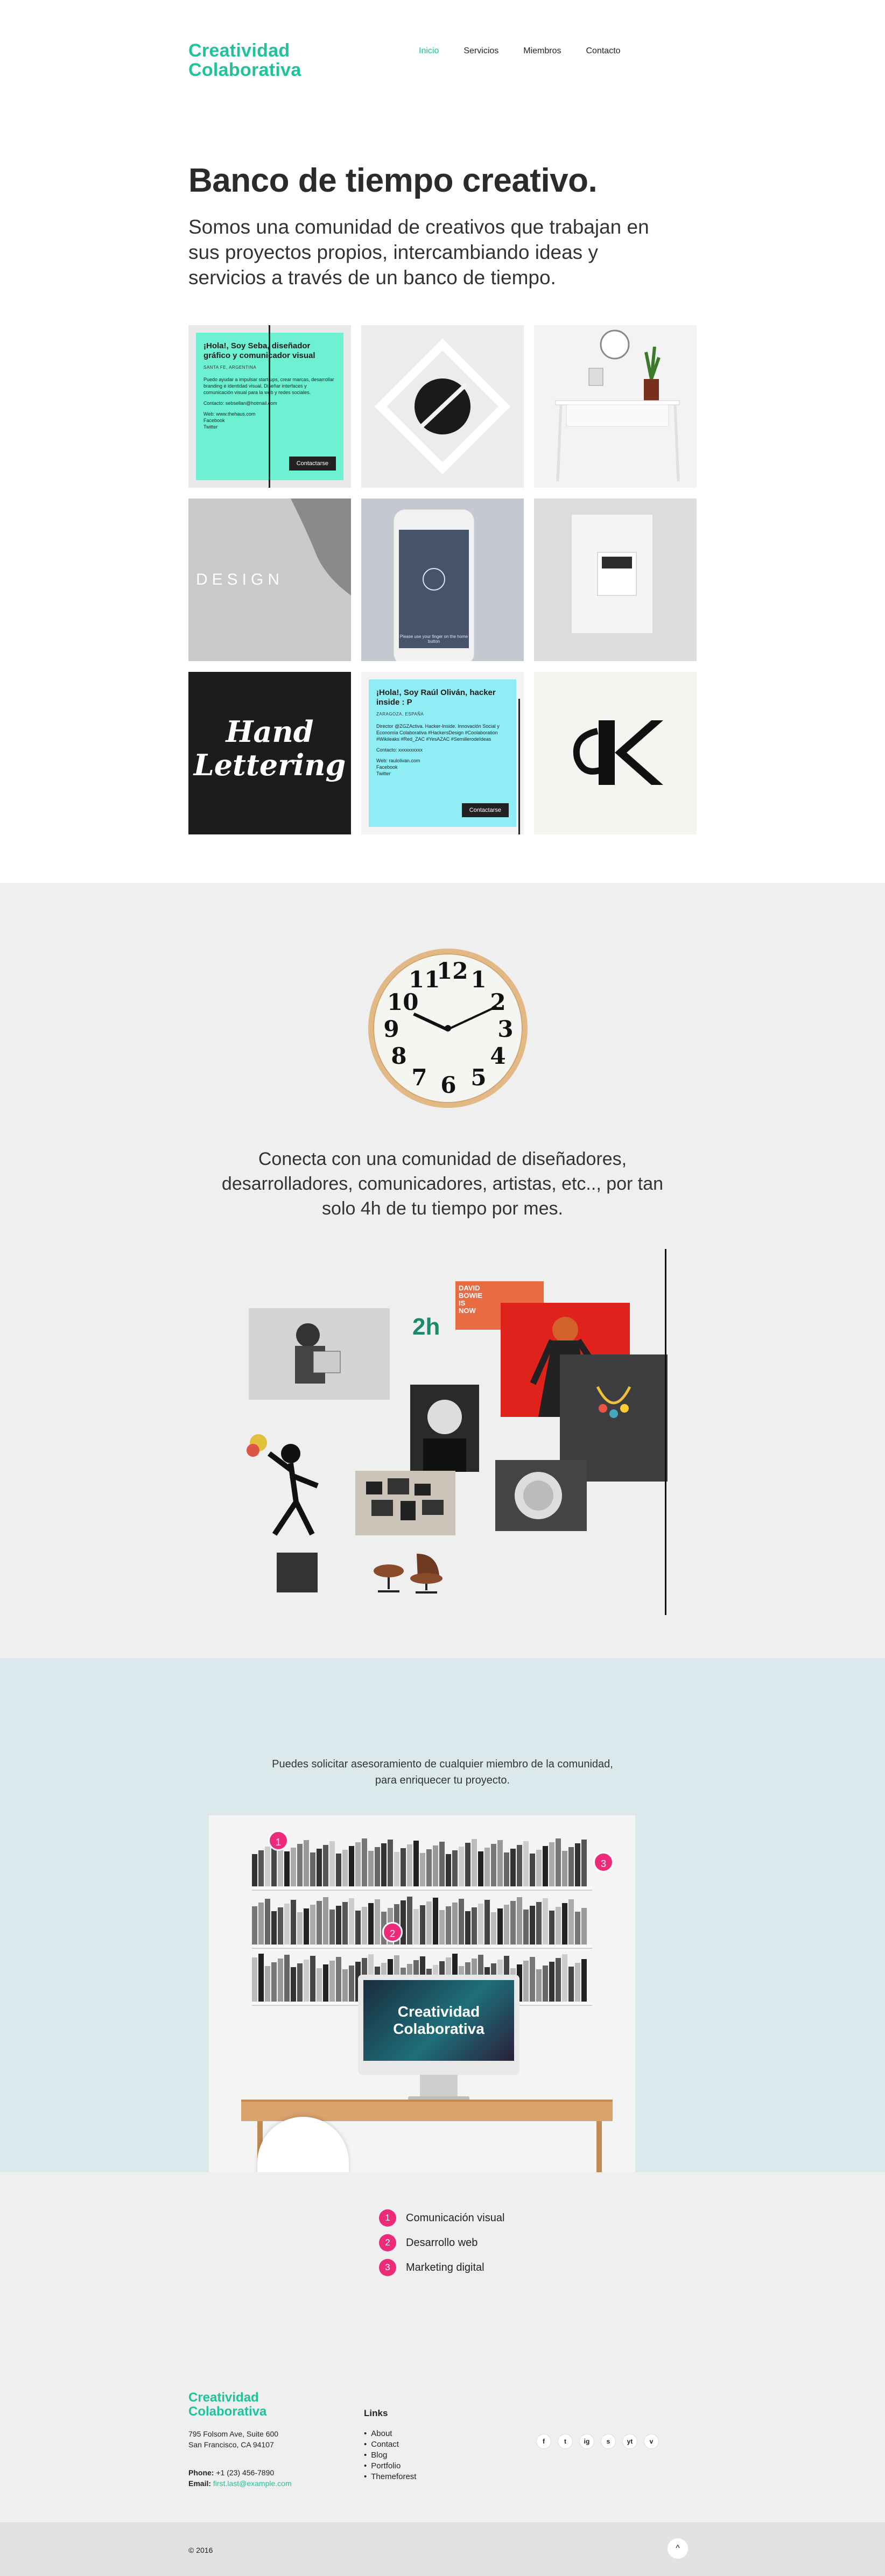  Describe the element at coordinates (445, 2267) in the screenshot. I see `service-label: Marketing digital` at that location.